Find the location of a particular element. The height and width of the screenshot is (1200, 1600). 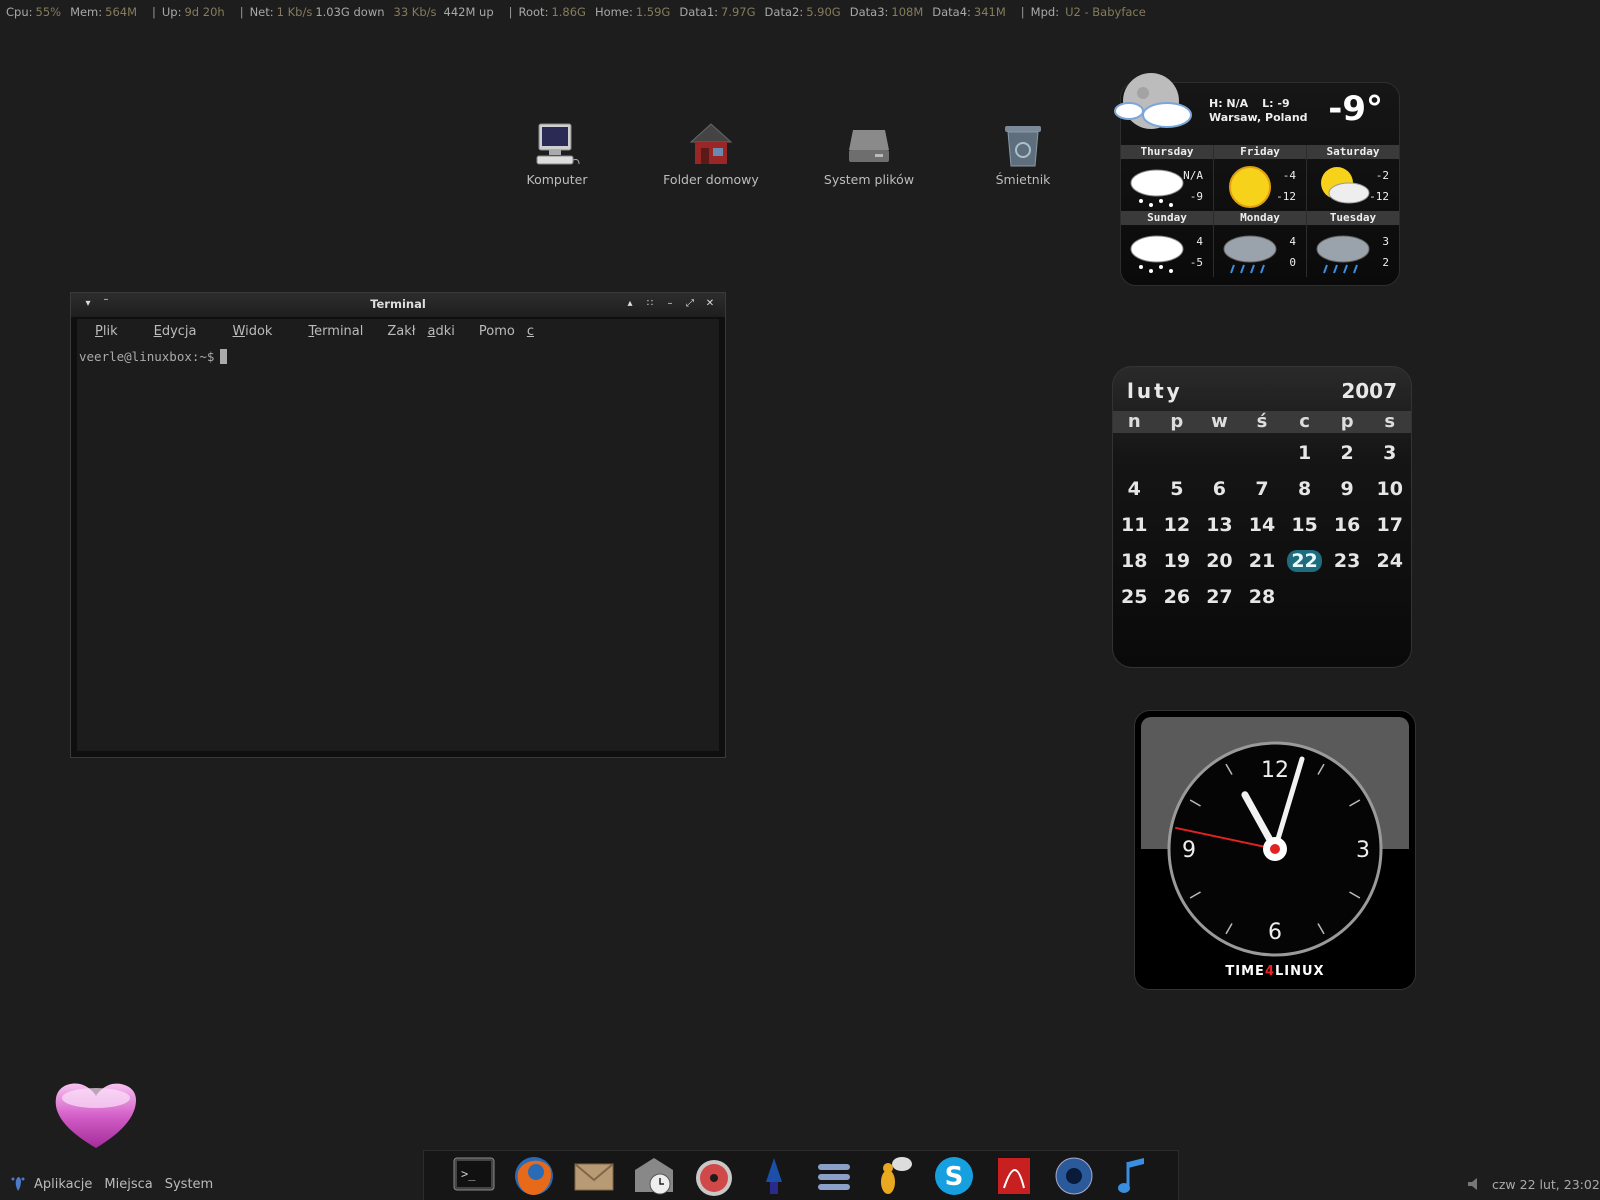

calendar-day: 4 is located at coordinates (1134, 489).